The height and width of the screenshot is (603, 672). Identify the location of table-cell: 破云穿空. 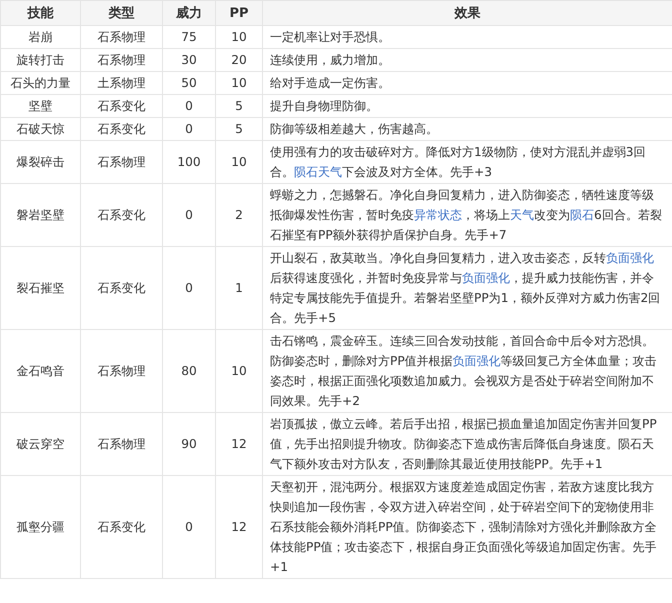
(40, 444).